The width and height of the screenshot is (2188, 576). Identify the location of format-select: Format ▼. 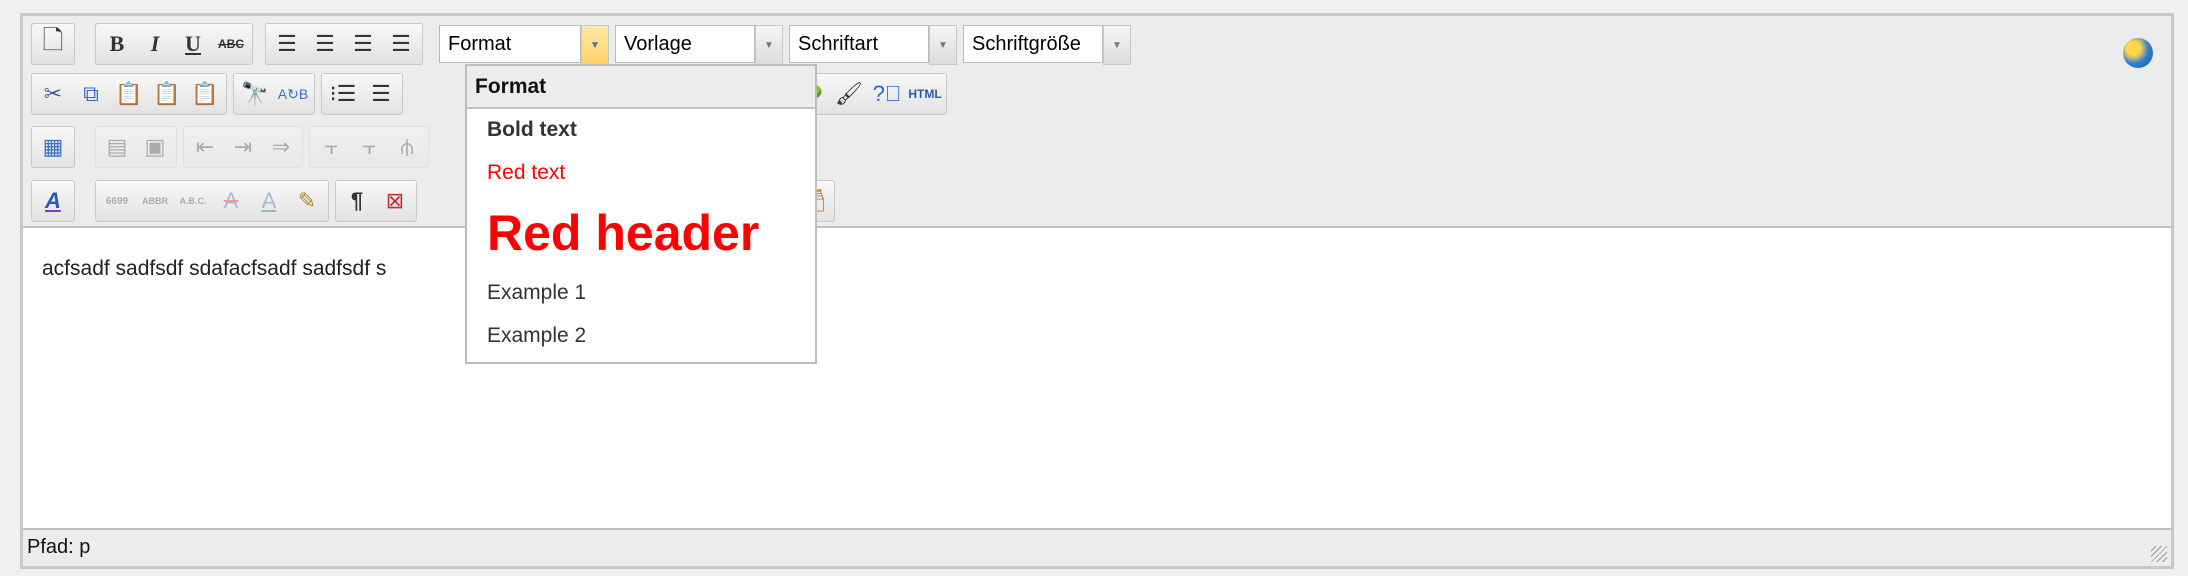
(524, 45).